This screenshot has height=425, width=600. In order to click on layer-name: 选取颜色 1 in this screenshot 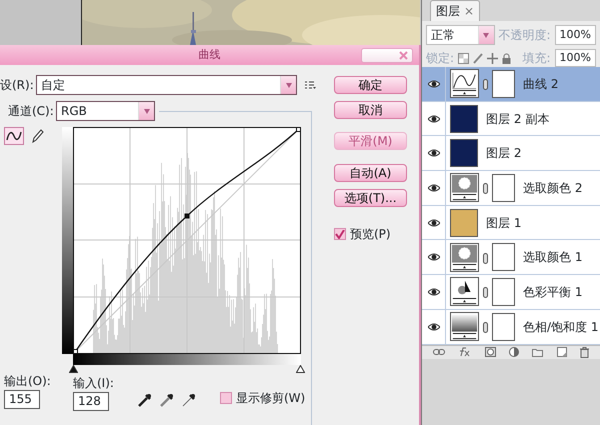, I will do `click(552, 257)`.